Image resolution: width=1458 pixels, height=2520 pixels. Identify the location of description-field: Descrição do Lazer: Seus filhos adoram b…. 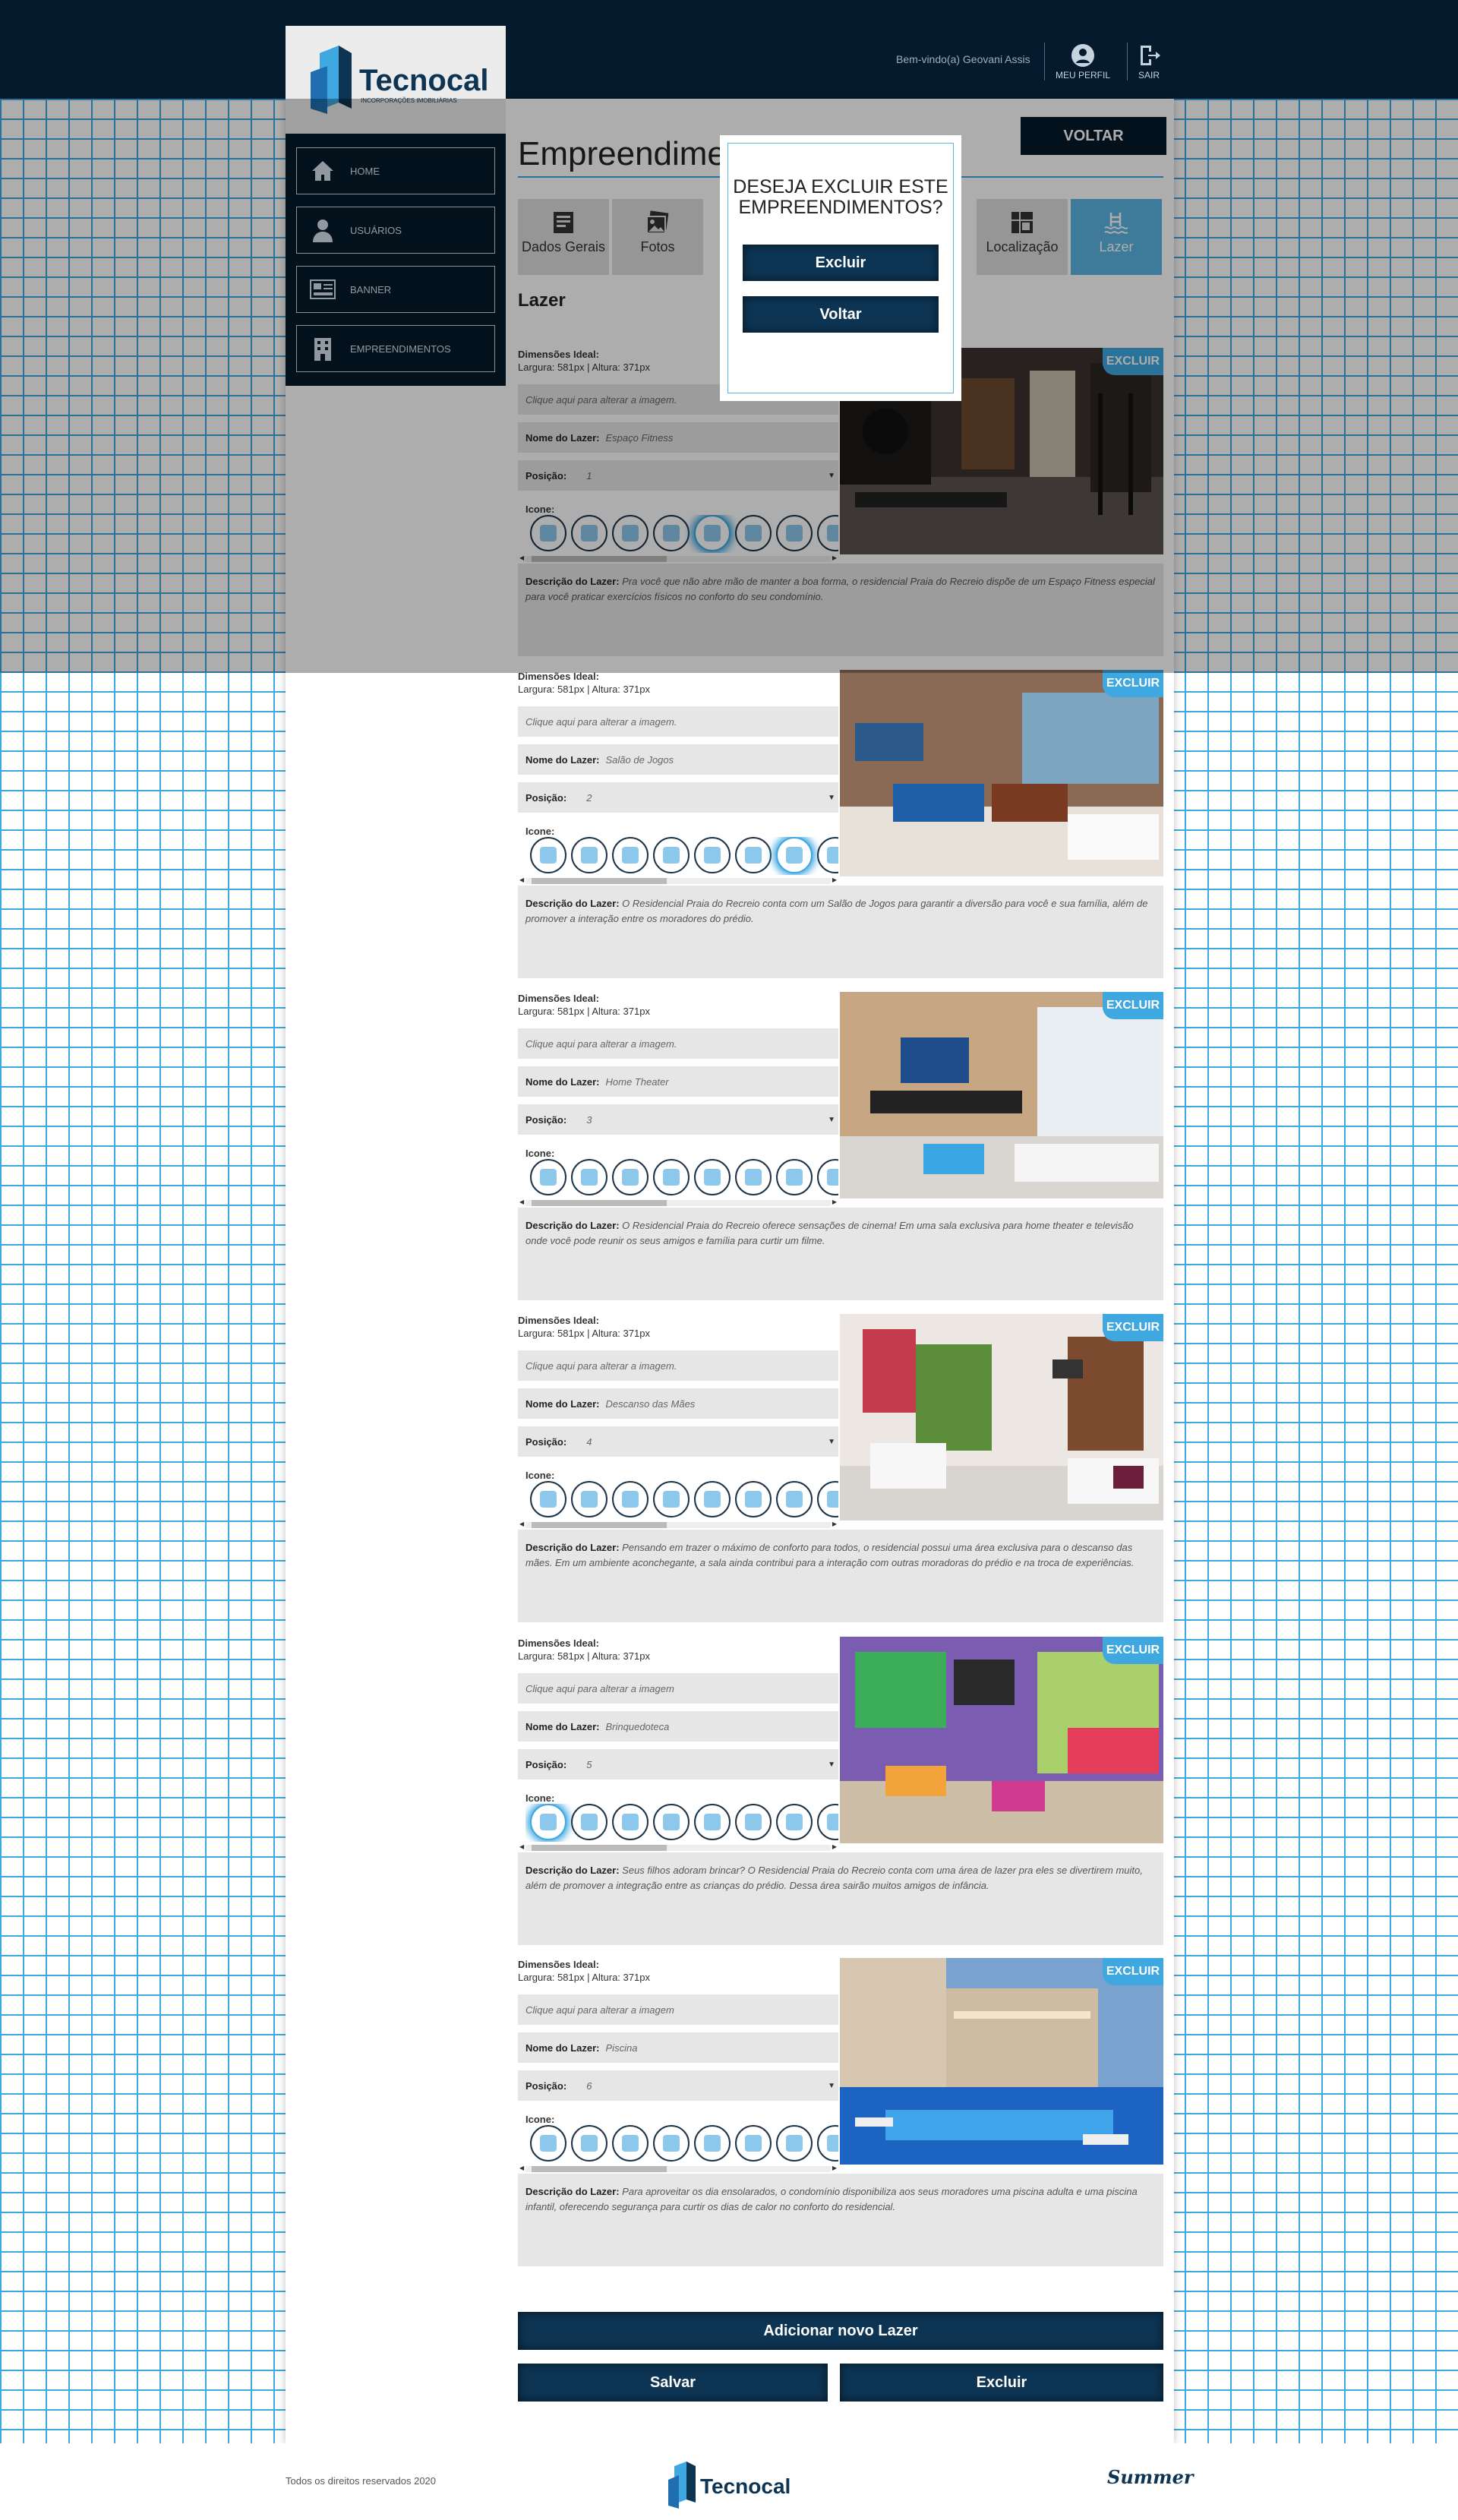
(840, 1898).